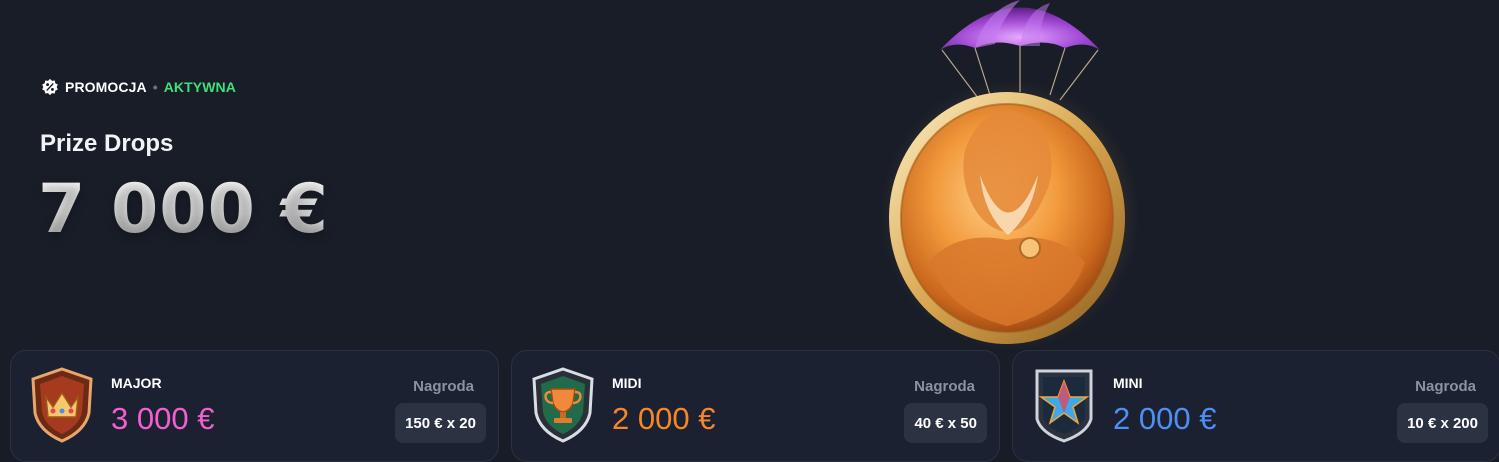 The image size is (1499, 462). What do you see at coordinates (1128, 383) in the screenshot?
I see `tier-name: MINI` at bounding box center [1128, 383].